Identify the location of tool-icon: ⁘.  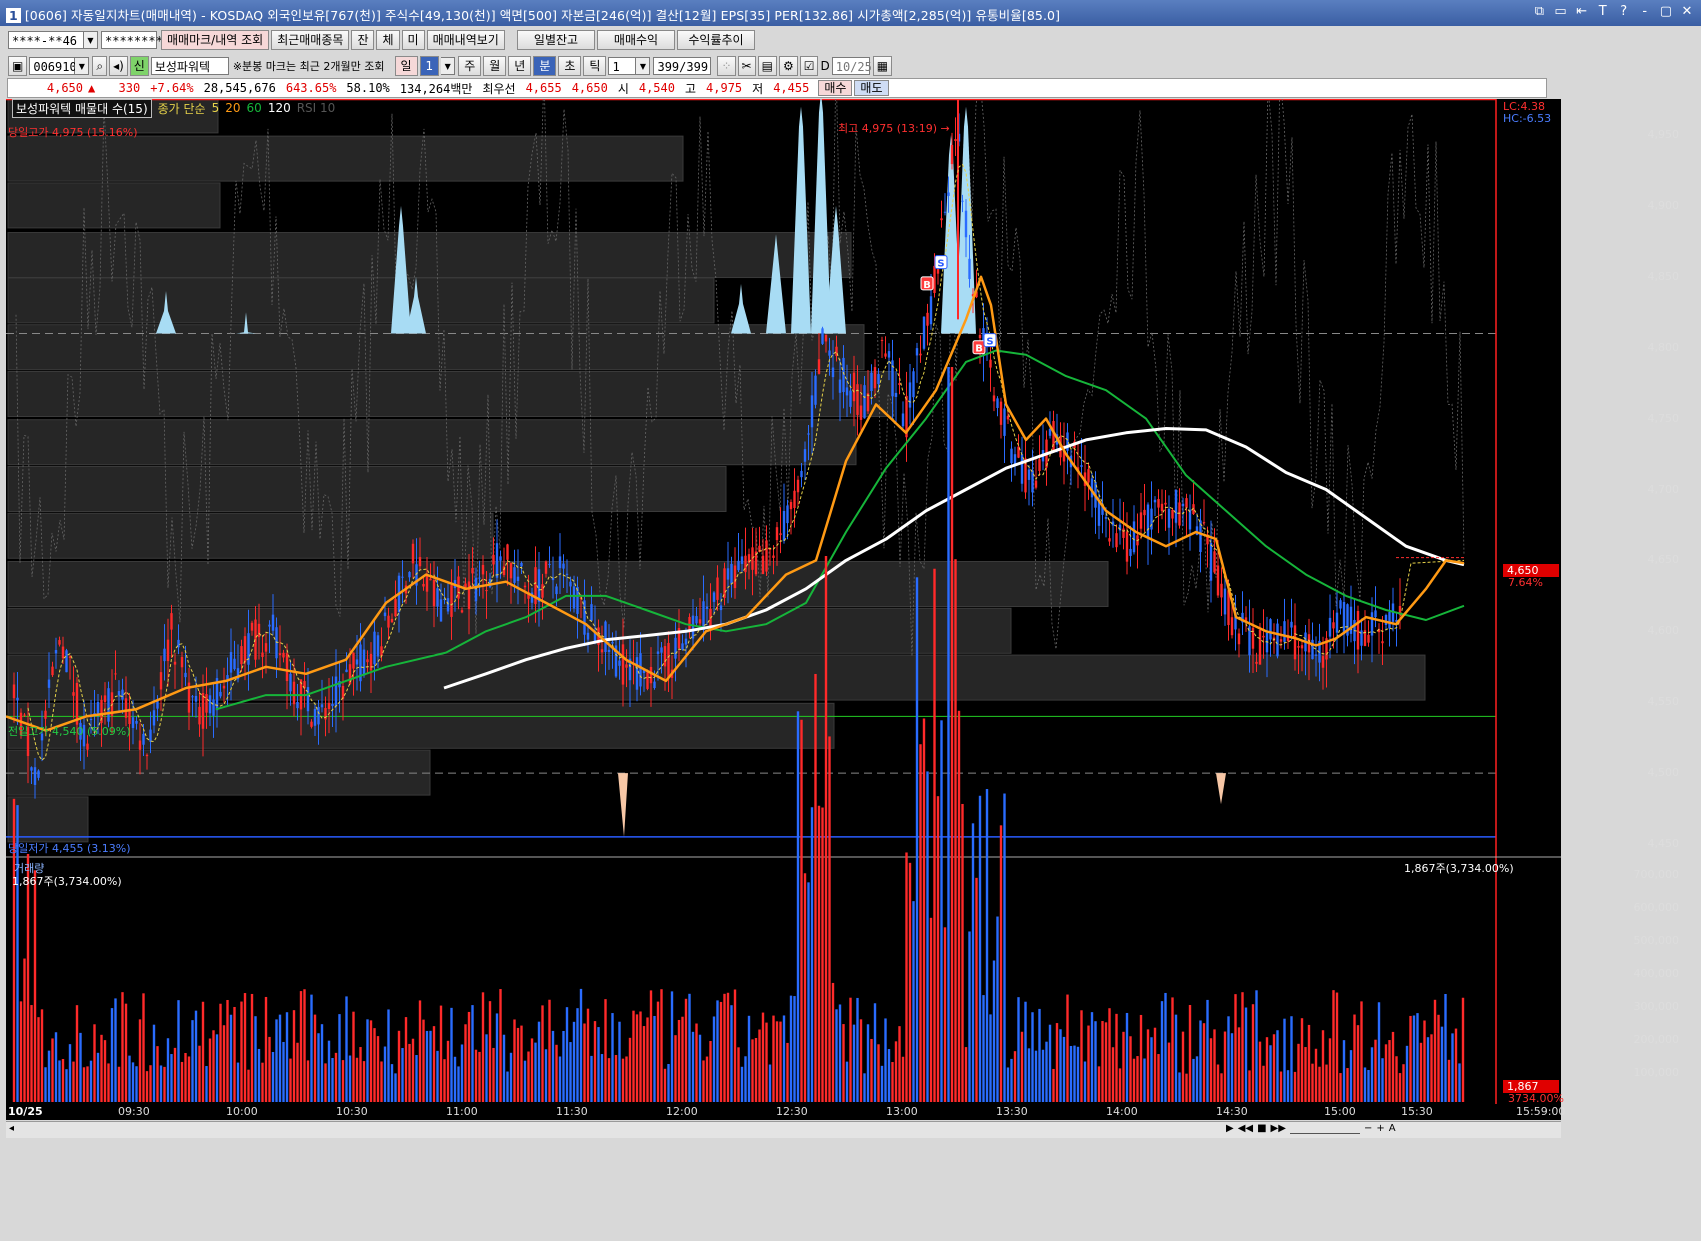
(726, 66).